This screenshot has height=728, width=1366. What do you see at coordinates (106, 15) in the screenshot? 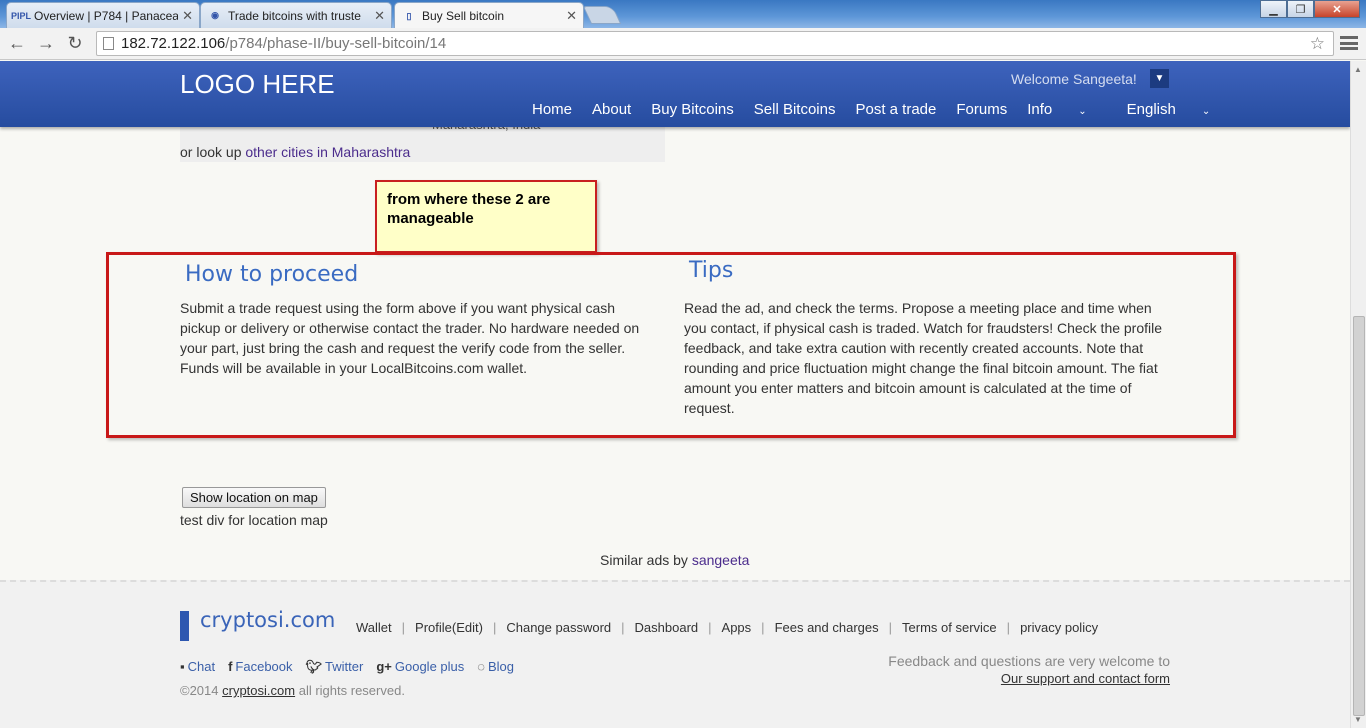
I see `tab-title: Overview | P784 | Panacea` at bounding box center [106, 15].